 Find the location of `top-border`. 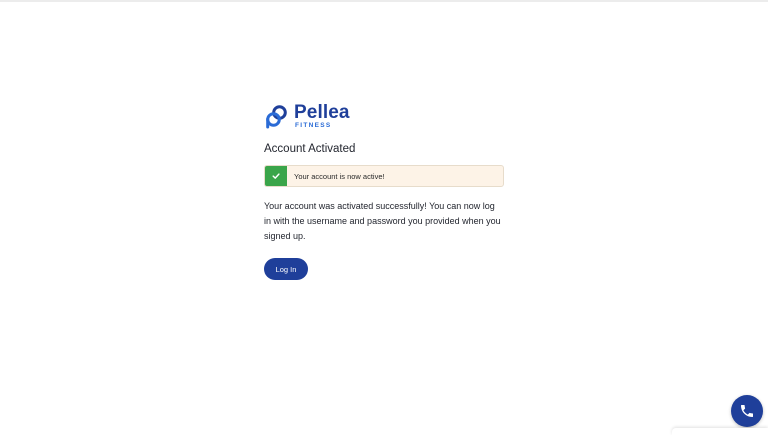

top-border is located at coordinates (384, 1).